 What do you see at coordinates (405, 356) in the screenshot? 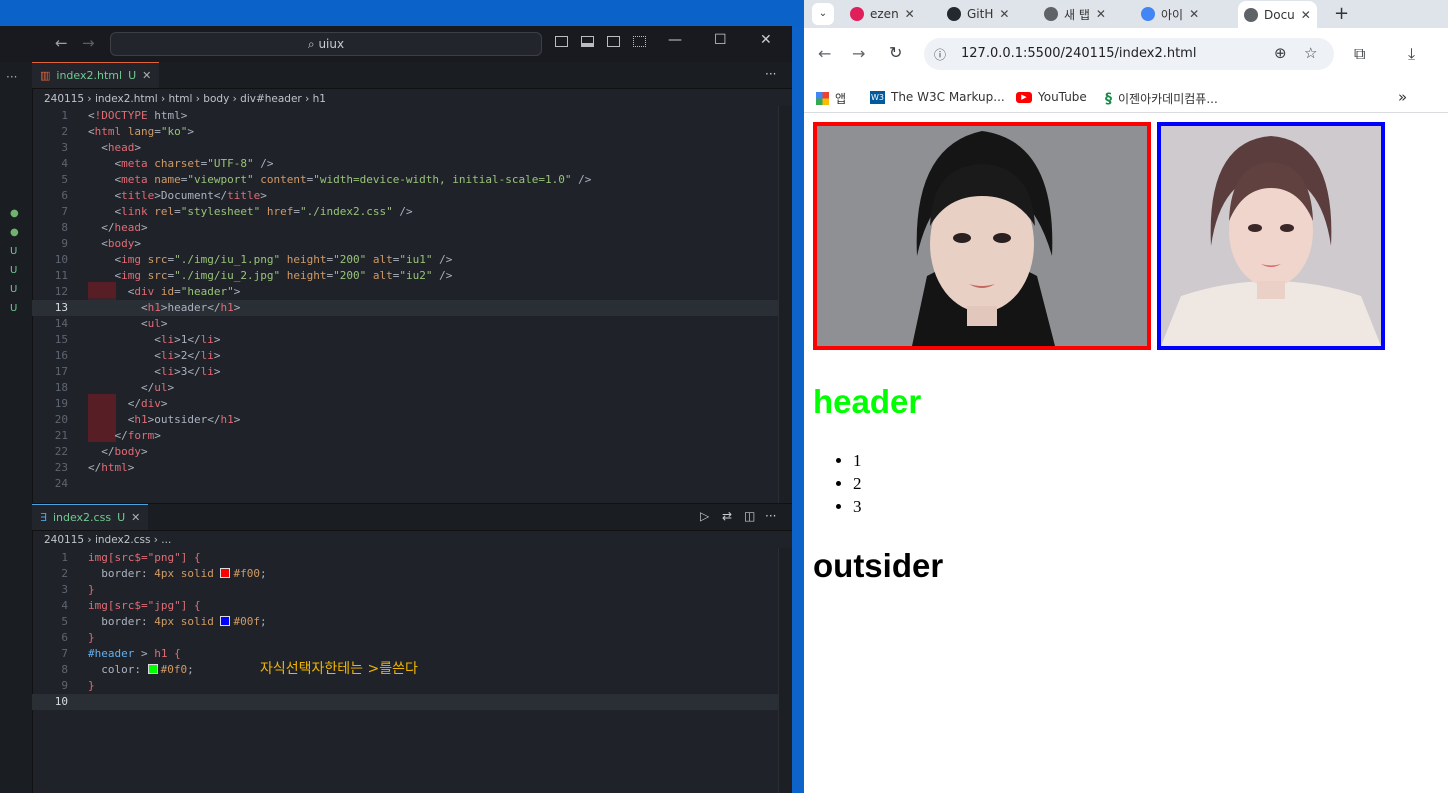
I see `code-line: 16 <li>2</li>` at bounding box center [405, 356].